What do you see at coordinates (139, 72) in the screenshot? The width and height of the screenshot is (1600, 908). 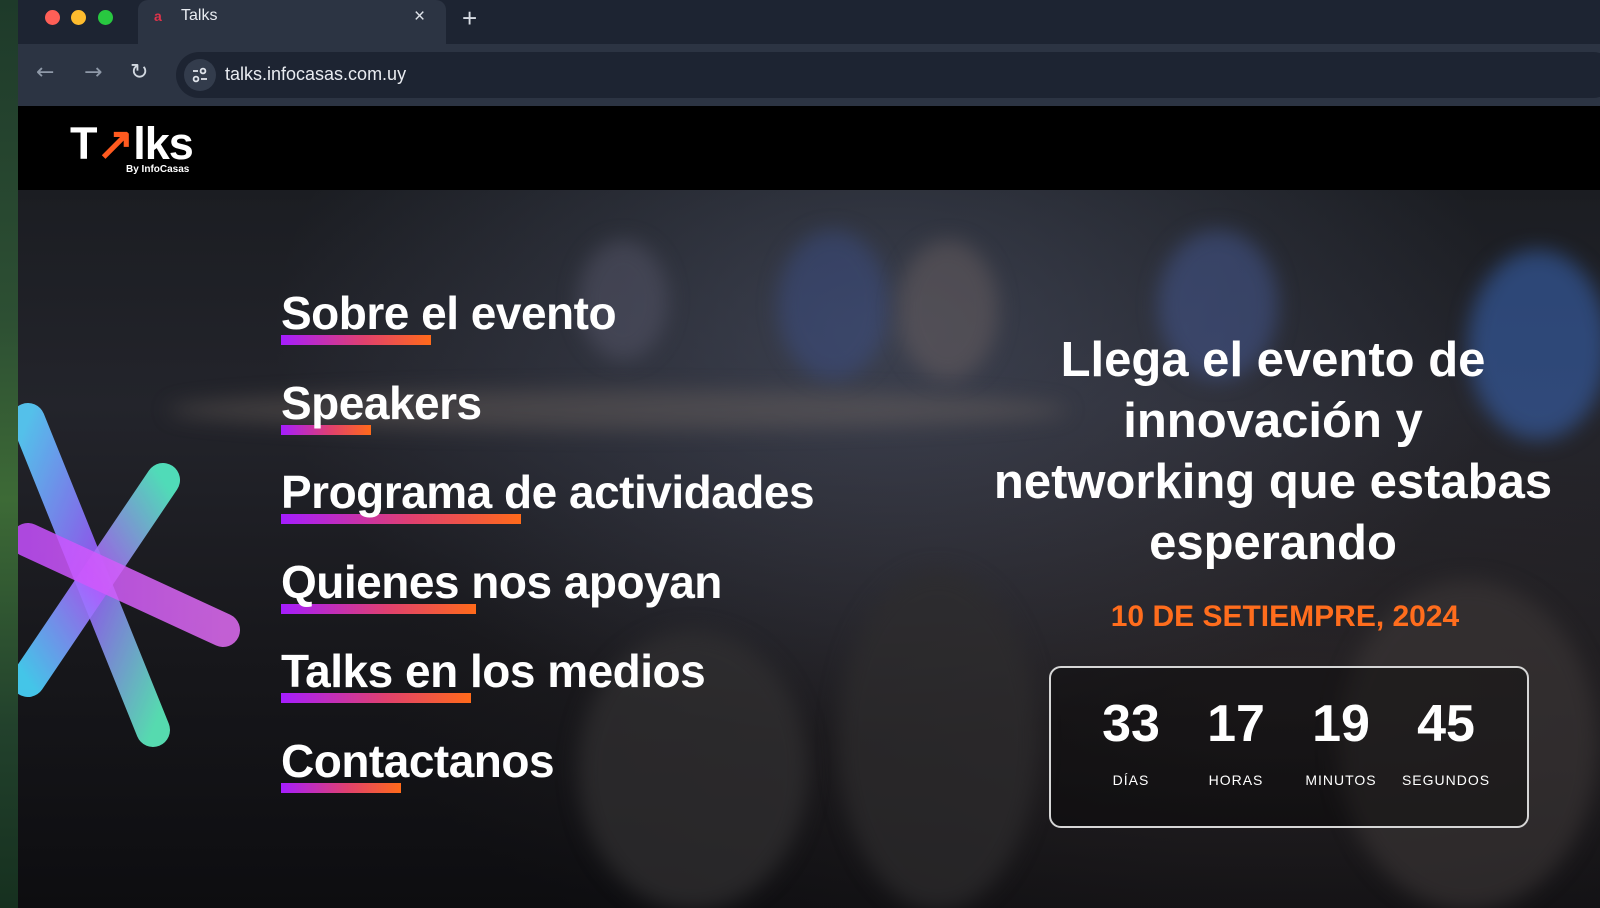 I see `reload-icon: ↻` at bounding box center [139, 72].